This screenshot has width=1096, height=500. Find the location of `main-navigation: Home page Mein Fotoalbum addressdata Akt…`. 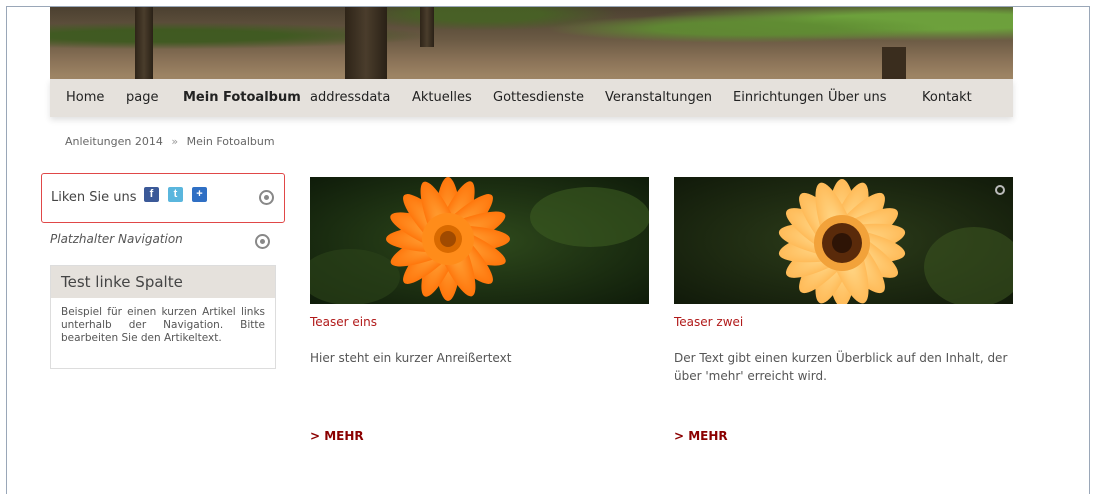

main-navigation: Home page Mein Fotoalbum addressdata Akt… is located at coordinates (531, 98).